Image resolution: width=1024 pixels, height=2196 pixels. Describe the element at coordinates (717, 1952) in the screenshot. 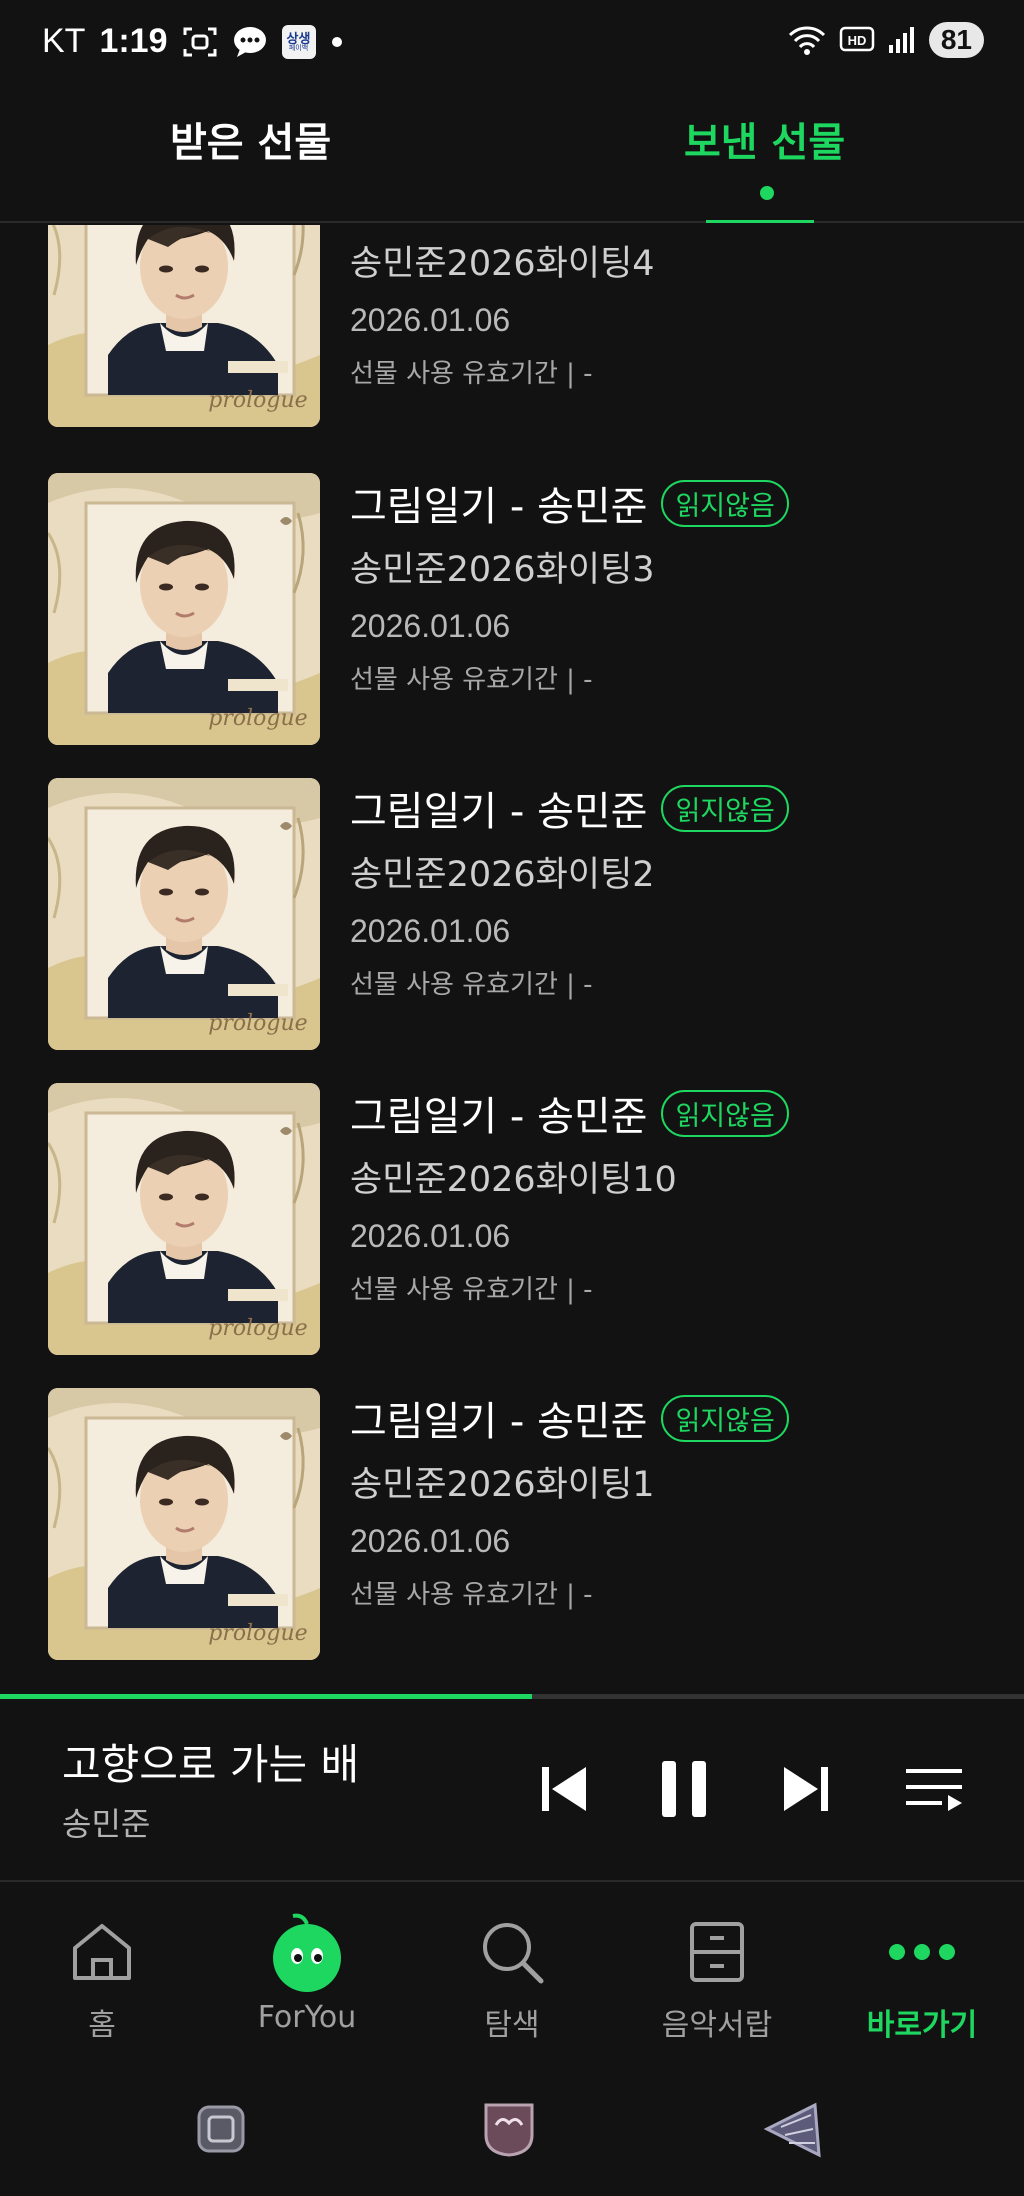

I see `drawer-icon` at that location.